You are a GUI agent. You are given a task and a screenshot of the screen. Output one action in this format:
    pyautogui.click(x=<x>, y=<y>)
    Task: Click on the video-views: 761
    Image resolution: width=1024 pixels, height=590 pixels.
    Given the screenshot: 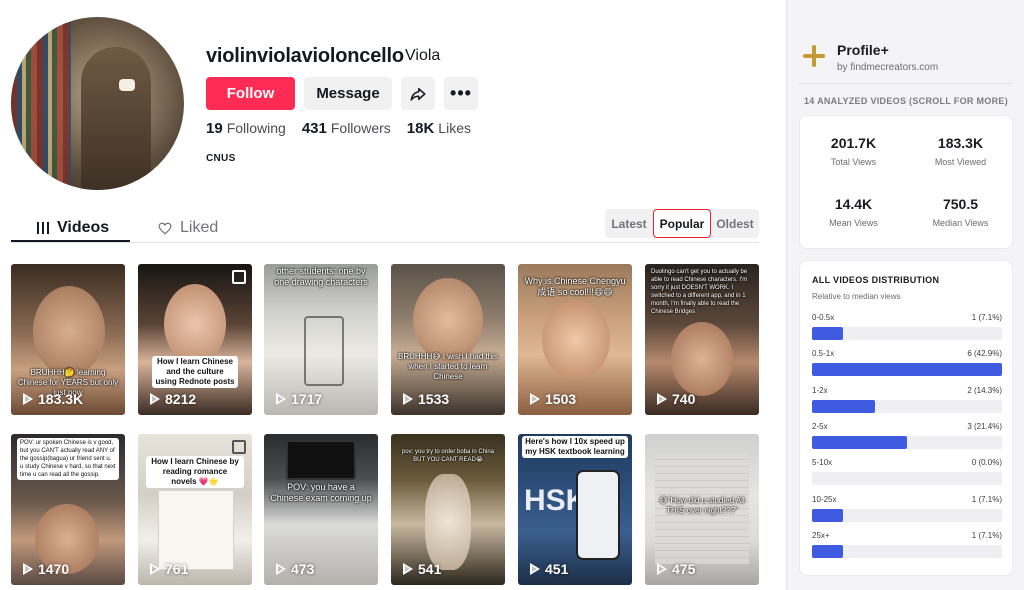 What is the action you would take?
    pyautogui.click(x=169, y=569)
    